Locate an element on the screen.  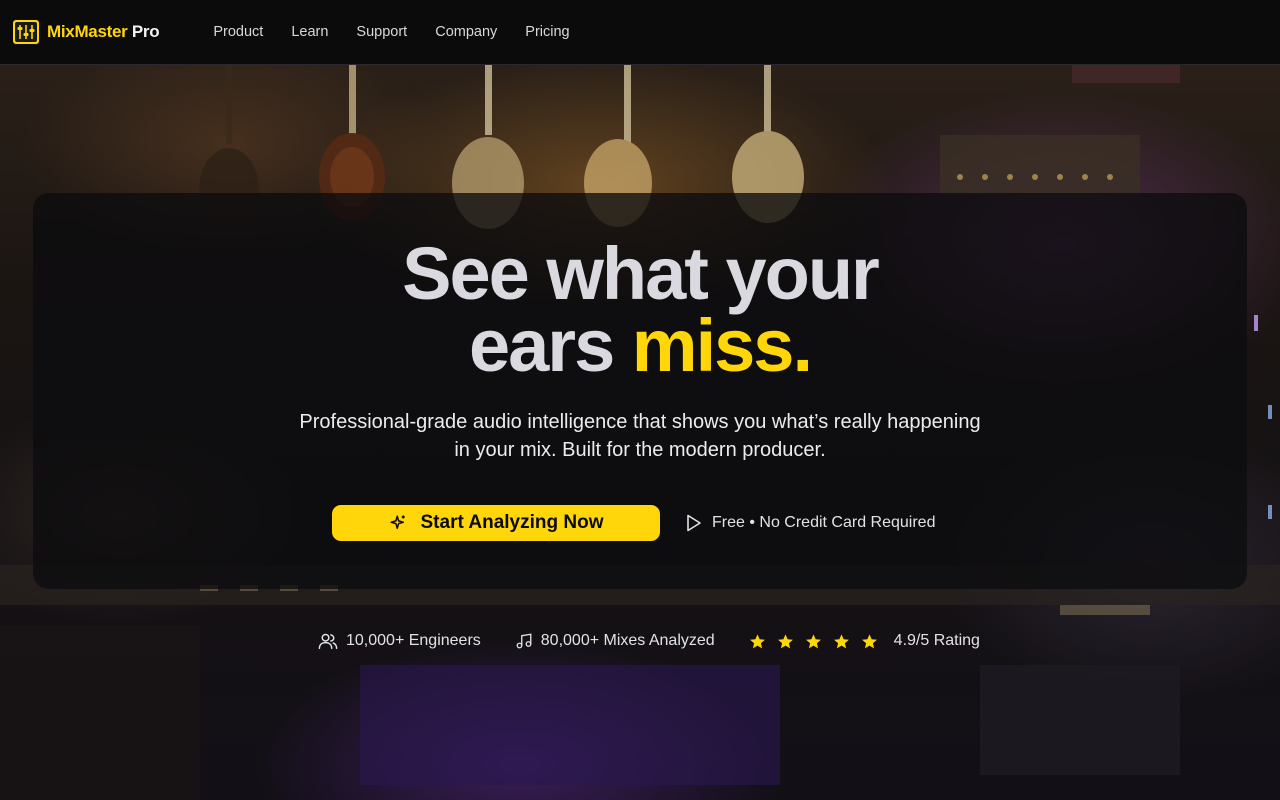
stat-rating: 4.9/5 Rating is located at coordinates (864, 641).